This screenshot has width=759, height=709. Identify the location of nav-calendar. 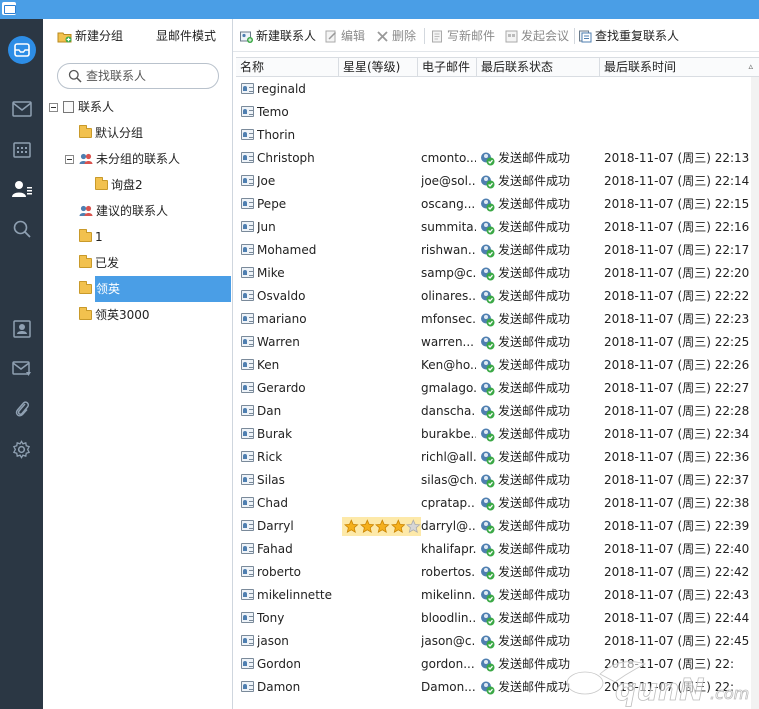
(21, 149).